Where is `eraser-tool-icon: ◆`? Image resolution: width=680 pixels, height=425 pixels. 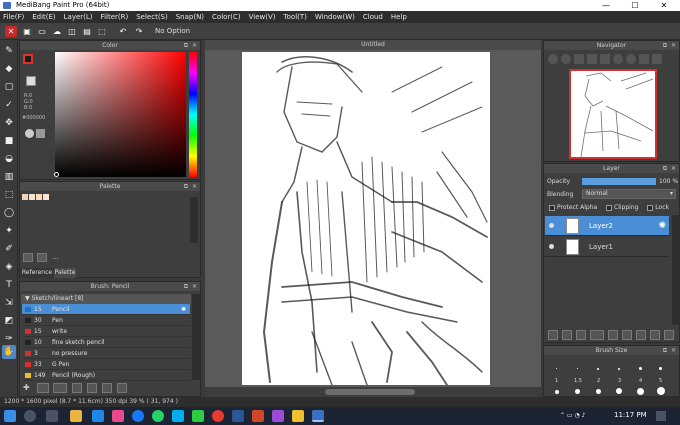
eraser-tool-icon: ◆ is located at coordinates (9, 69).